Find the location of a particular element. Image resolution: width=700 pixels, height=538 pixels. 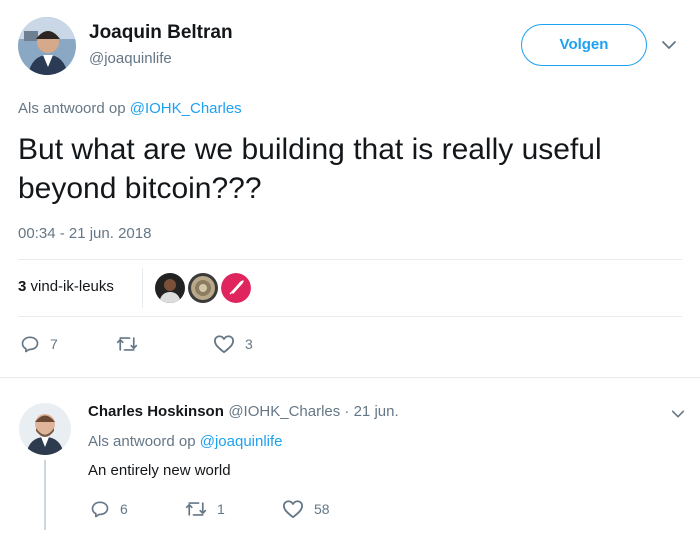

retweet-action is located at coordinates (132, 344).